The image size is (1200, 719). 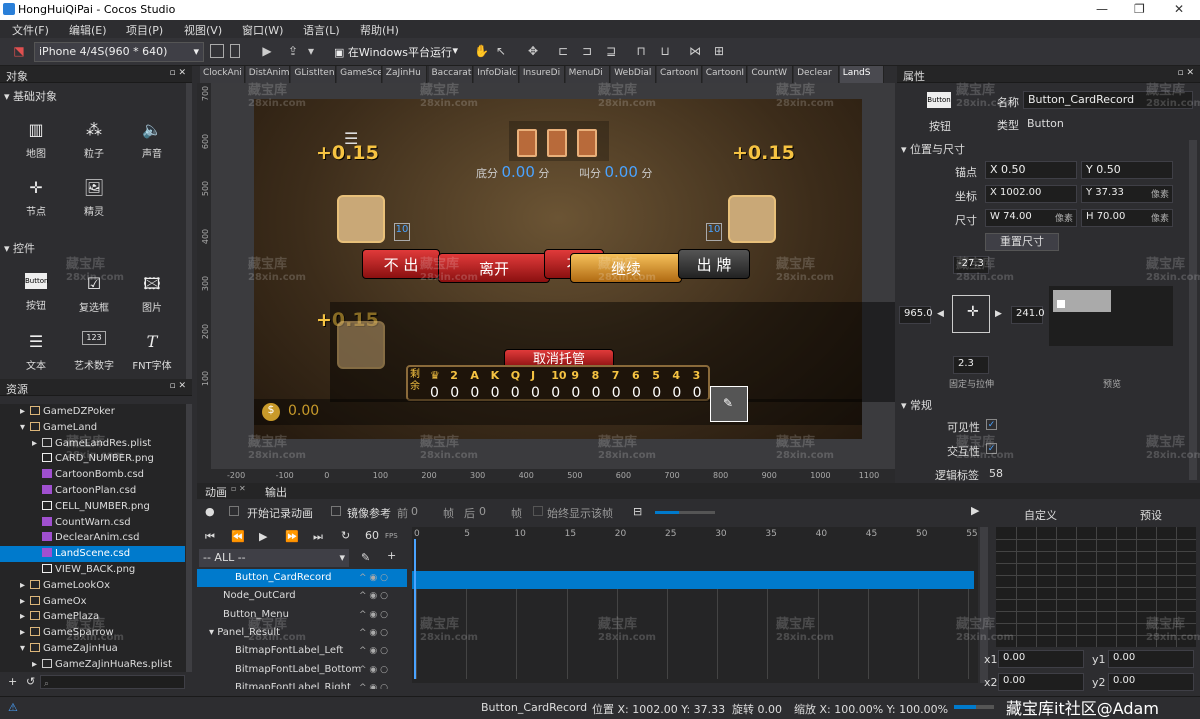 I want to click on document-tab: Baccarat, so click(x=451, y=74).